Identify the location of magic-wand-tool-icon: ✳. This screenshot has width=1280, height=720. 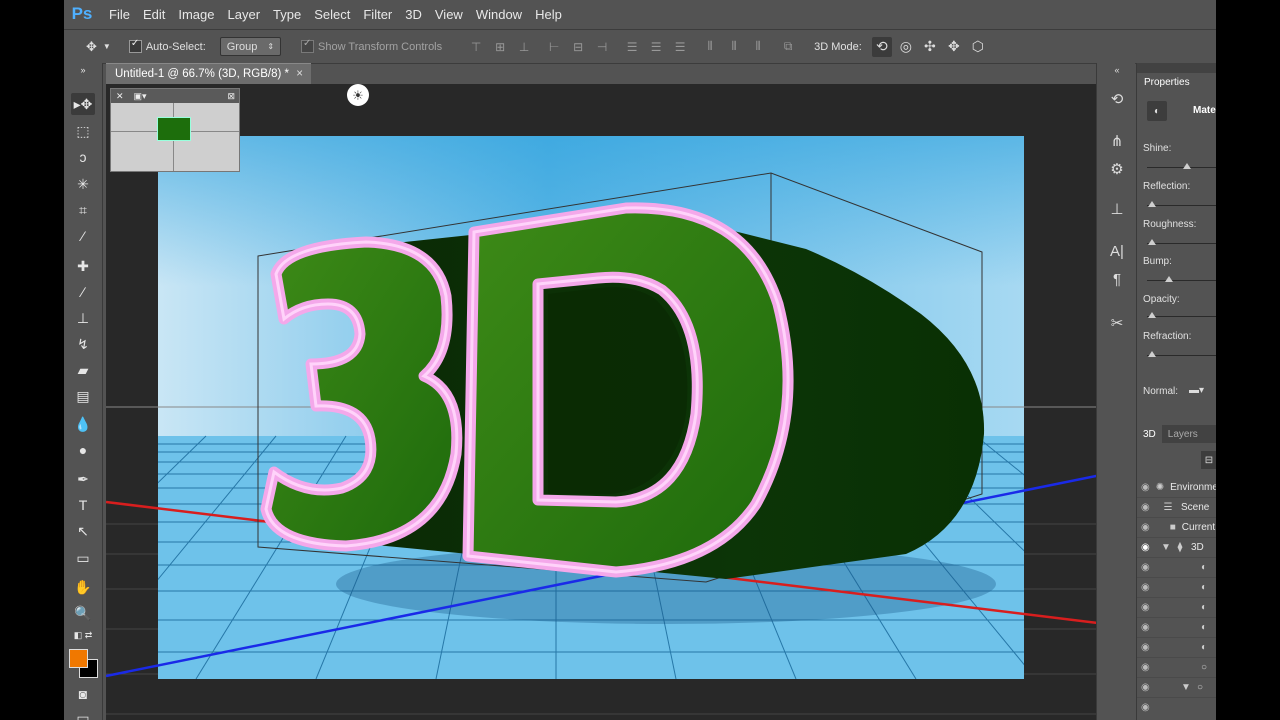
(83, 184).